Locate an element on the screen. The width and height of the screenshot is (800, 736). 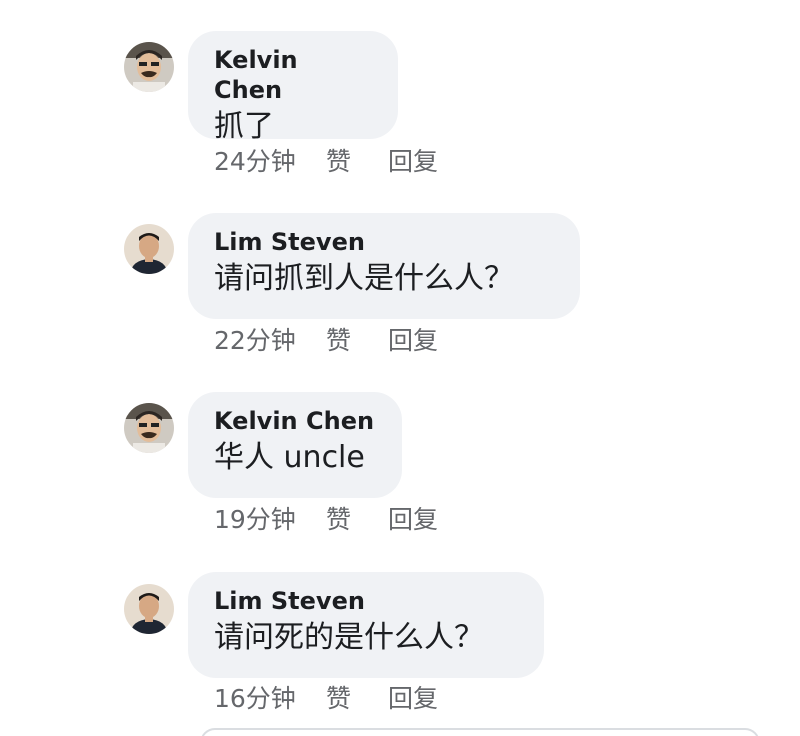
comment-timestamp: 19分钟 is located at coordinates (255, 519).